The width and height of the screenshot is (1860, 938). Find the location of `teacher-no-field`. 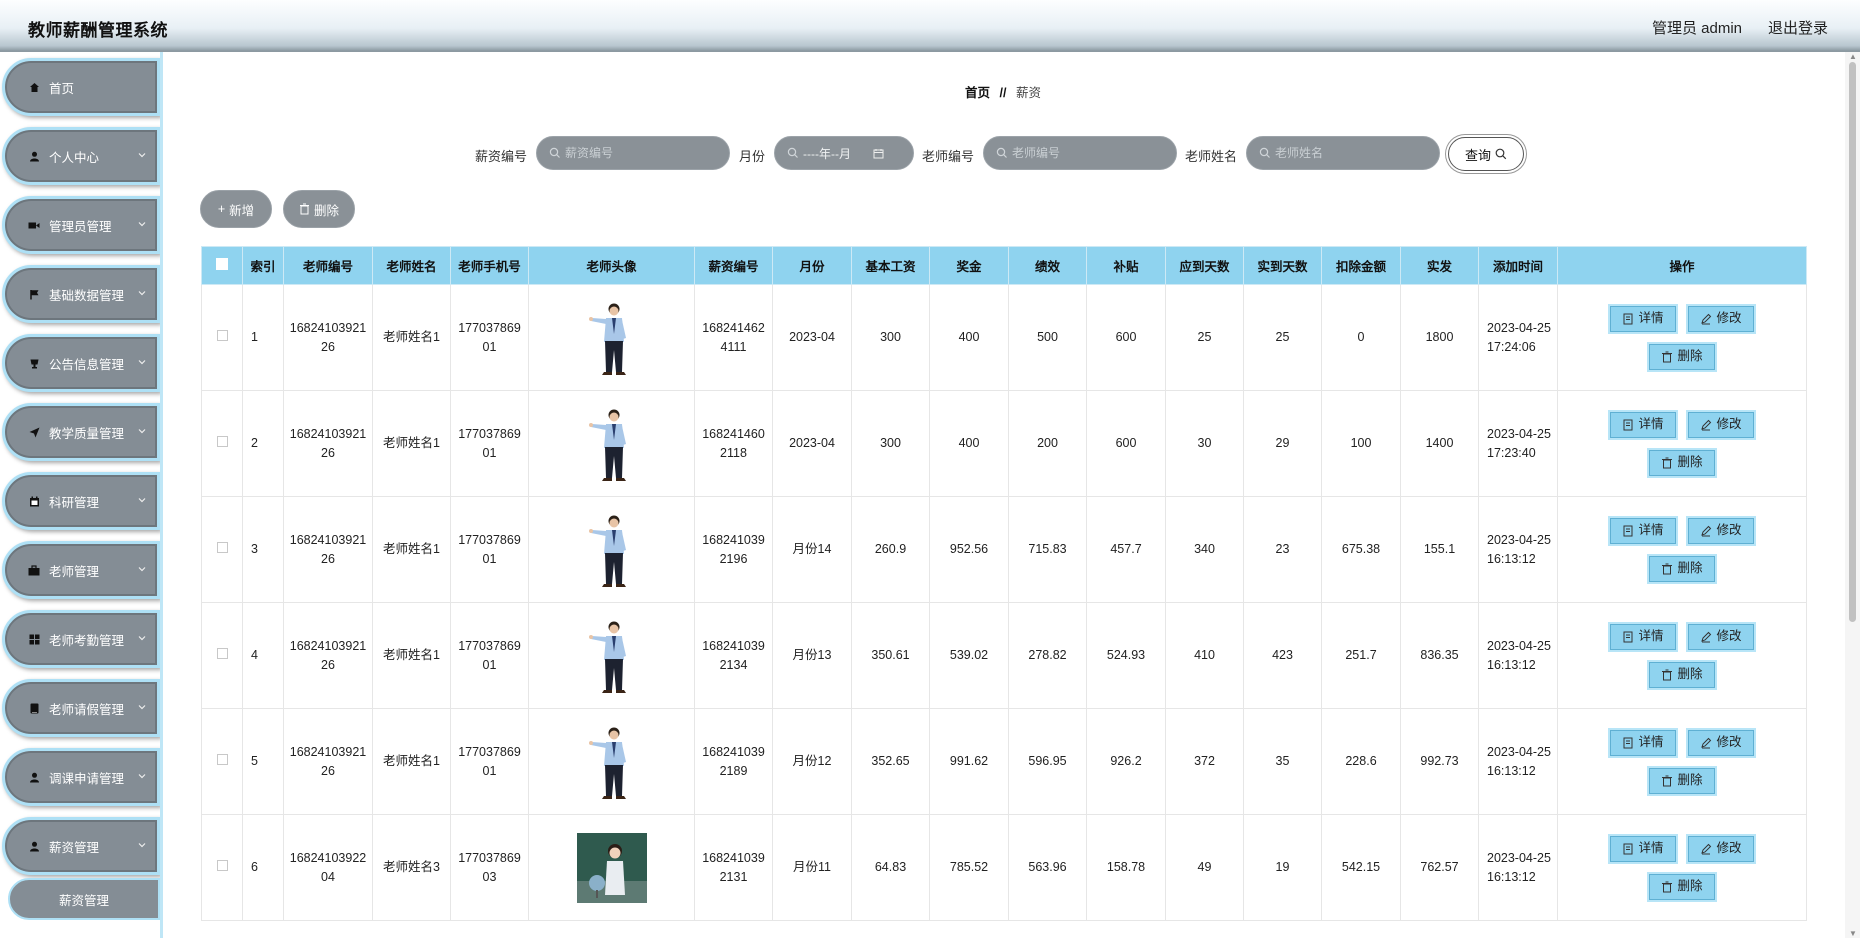

teacher-no-field is located at coordinates (1080, 153).